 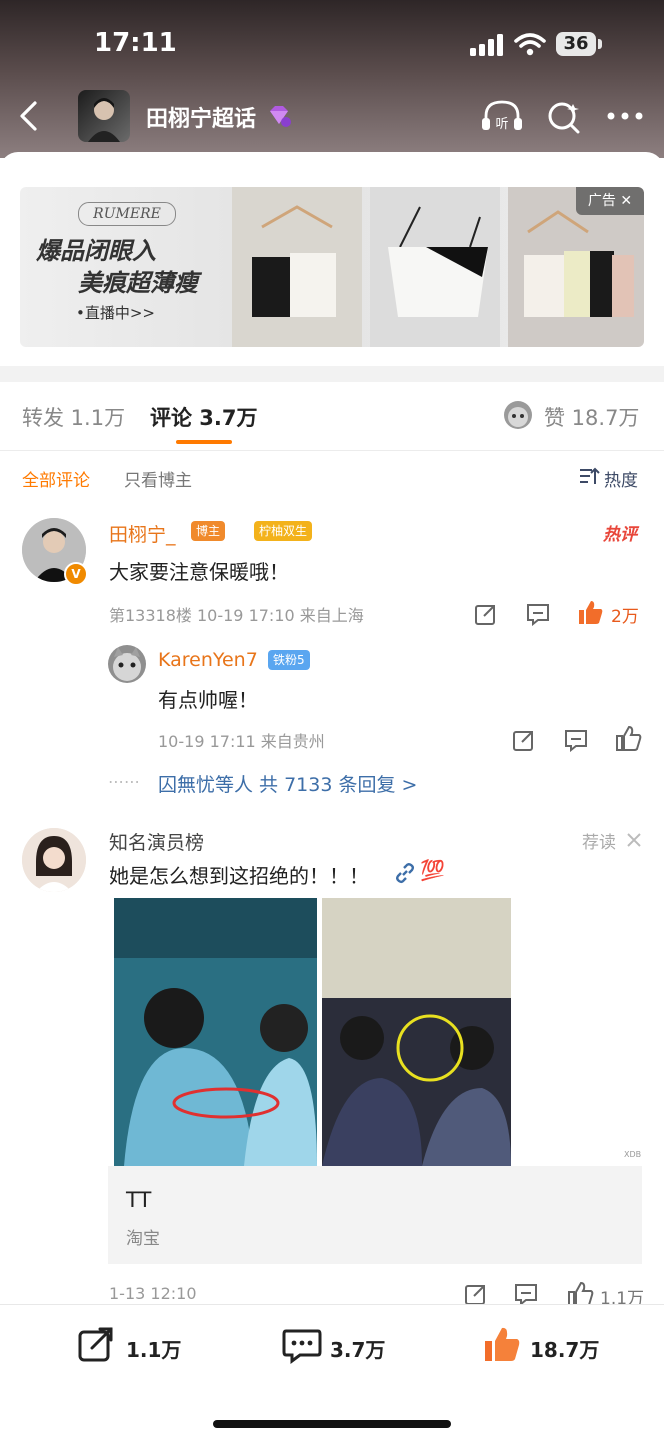 I want to click on ad-banner: RUMERE 爆品闭眼入 美痕超薄瘦 •直播中>> 广告 ✕, so click(x=332, y=267).